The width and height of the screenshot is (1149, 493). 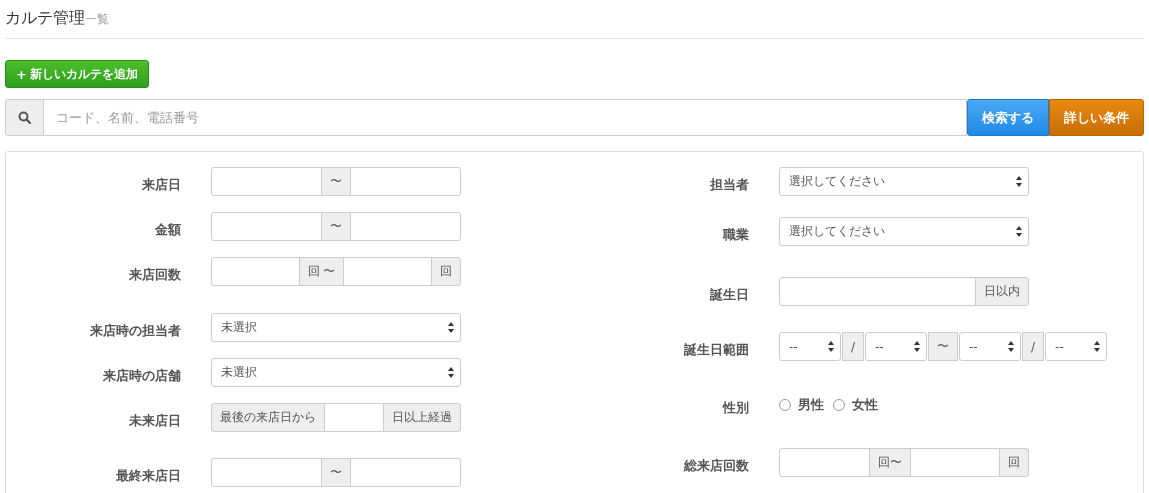 What do you see at coordinates (735, 408) in the screenshot?
I see `field-label: 性別` at bounding box center [735, 408].